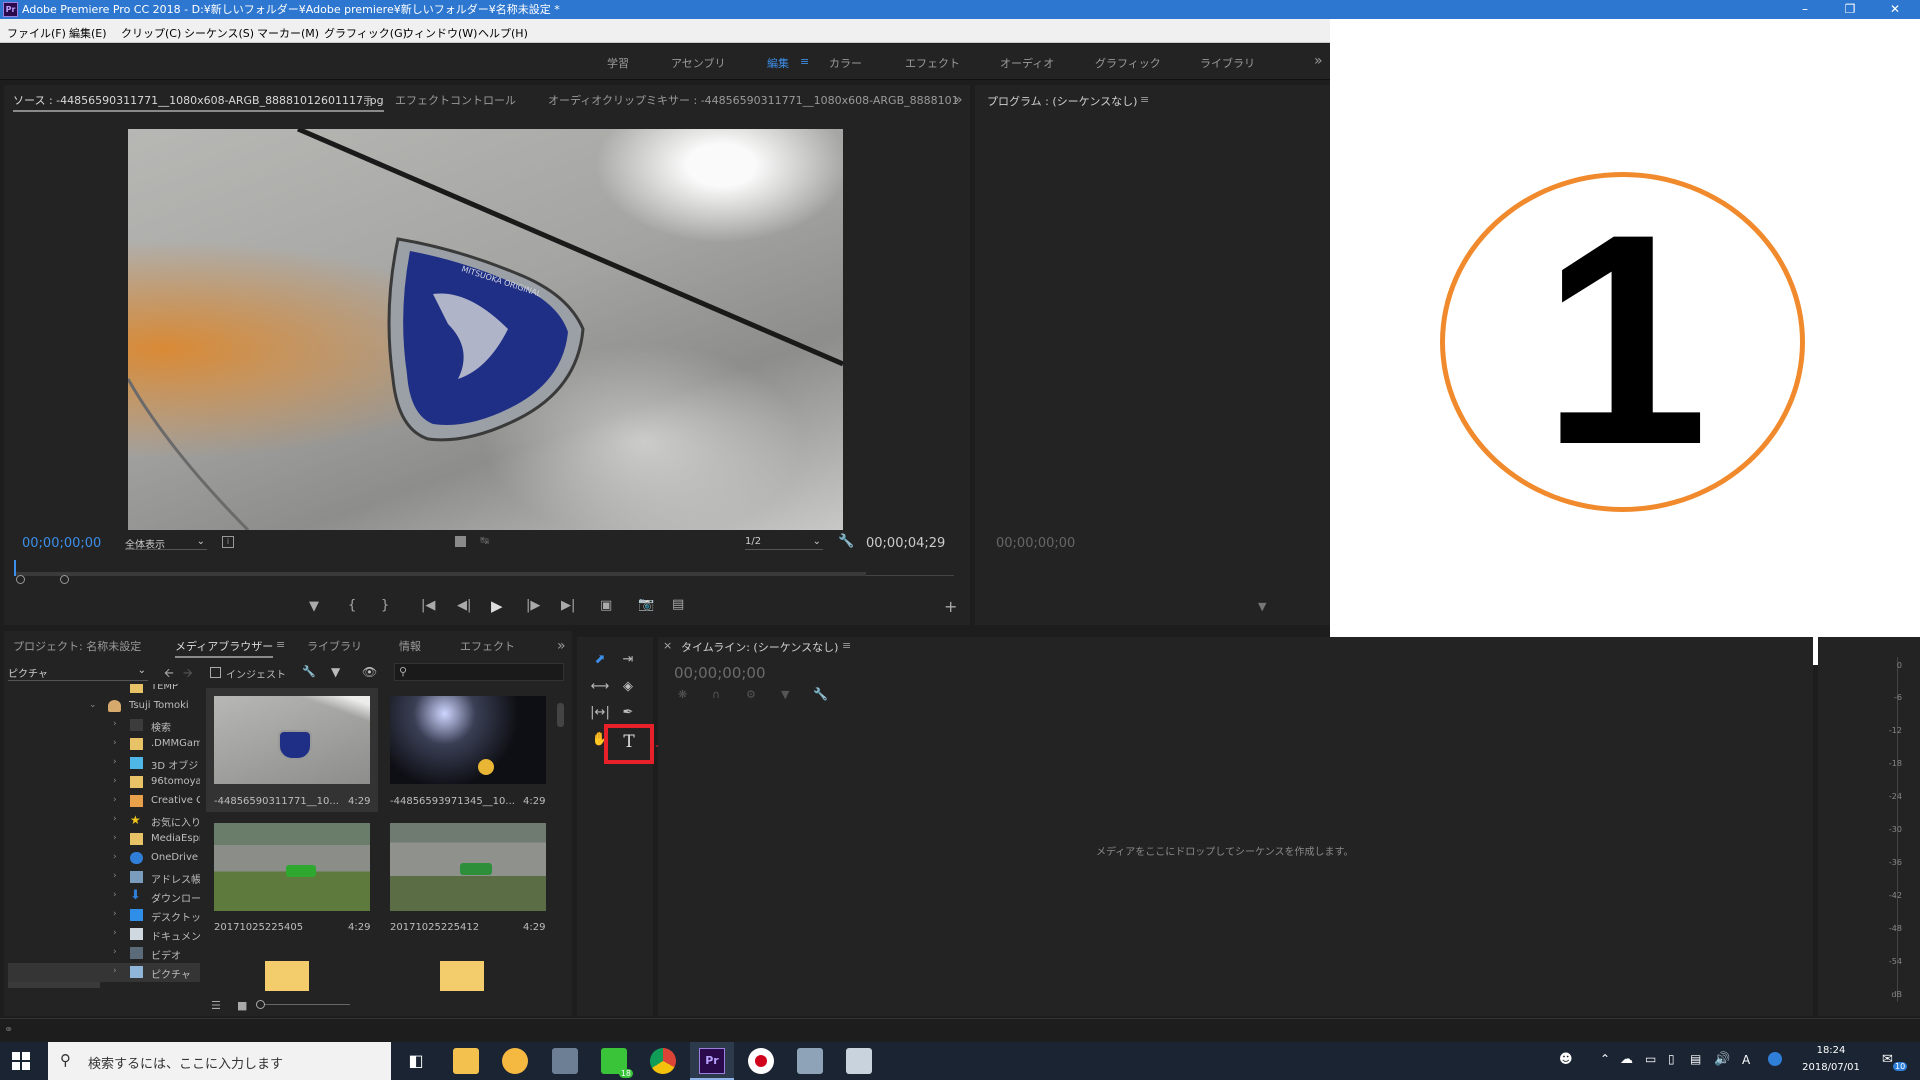 The width and height of the screenshot is (1920, 1080). Describe the element at coordinates (169, 674) in the screenshot. I see `back-arrow-icon: 🡨` at that location.